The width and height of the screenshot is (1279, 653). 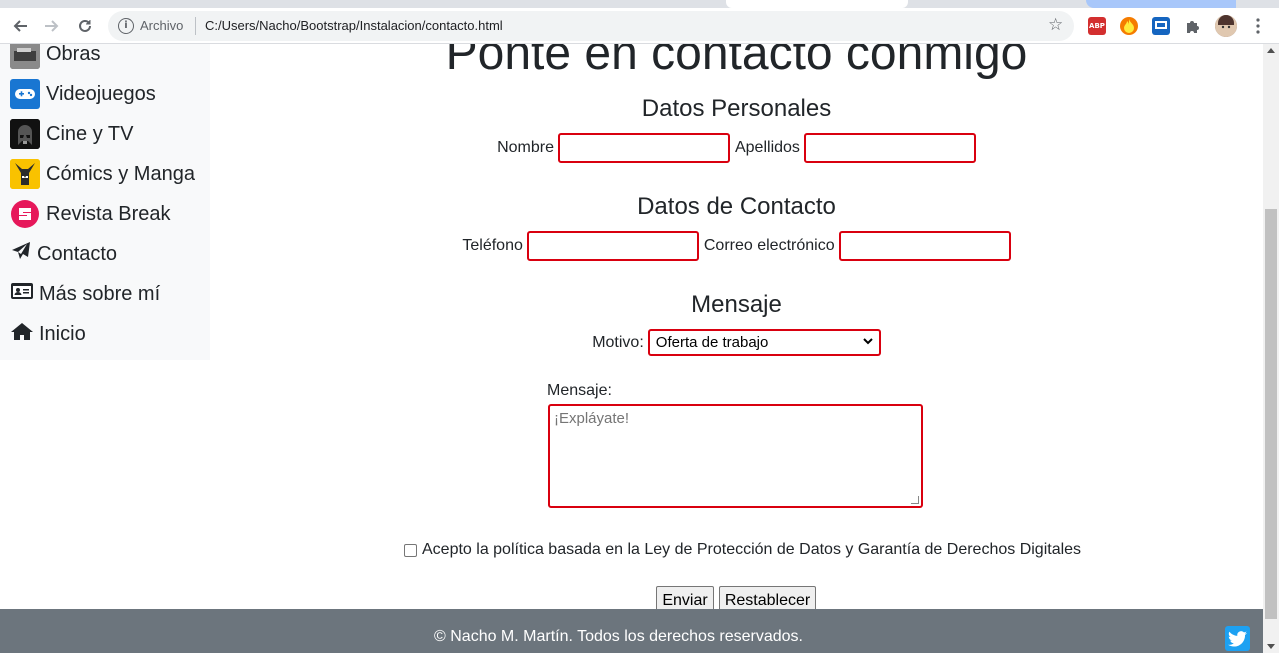 I want to click on personal-data-row: Nombre Apellidos, so click(x=736, y=148).